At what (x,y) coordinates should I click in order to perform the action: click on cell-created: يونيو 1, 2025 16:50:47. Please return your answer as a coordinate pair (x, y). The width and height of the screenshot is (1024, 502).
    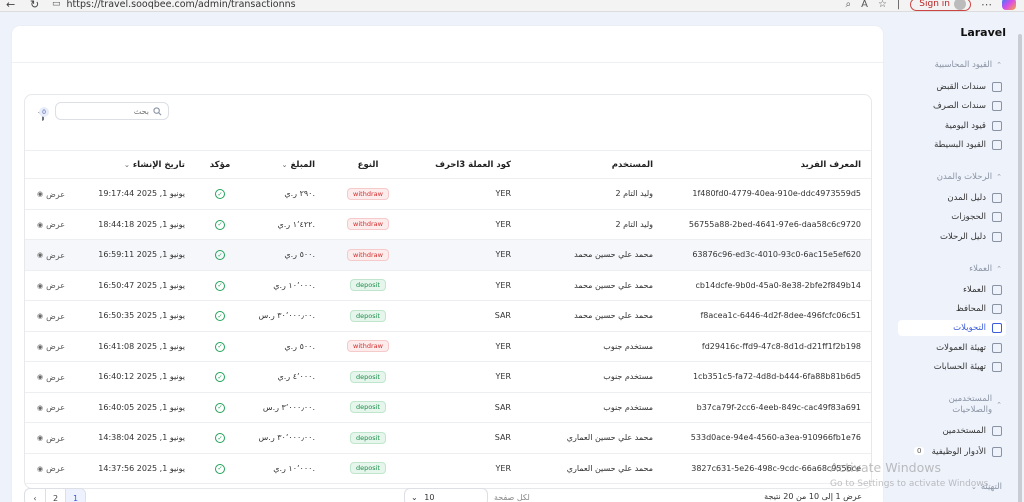
    Looking at the image, I should click on (141, 285).